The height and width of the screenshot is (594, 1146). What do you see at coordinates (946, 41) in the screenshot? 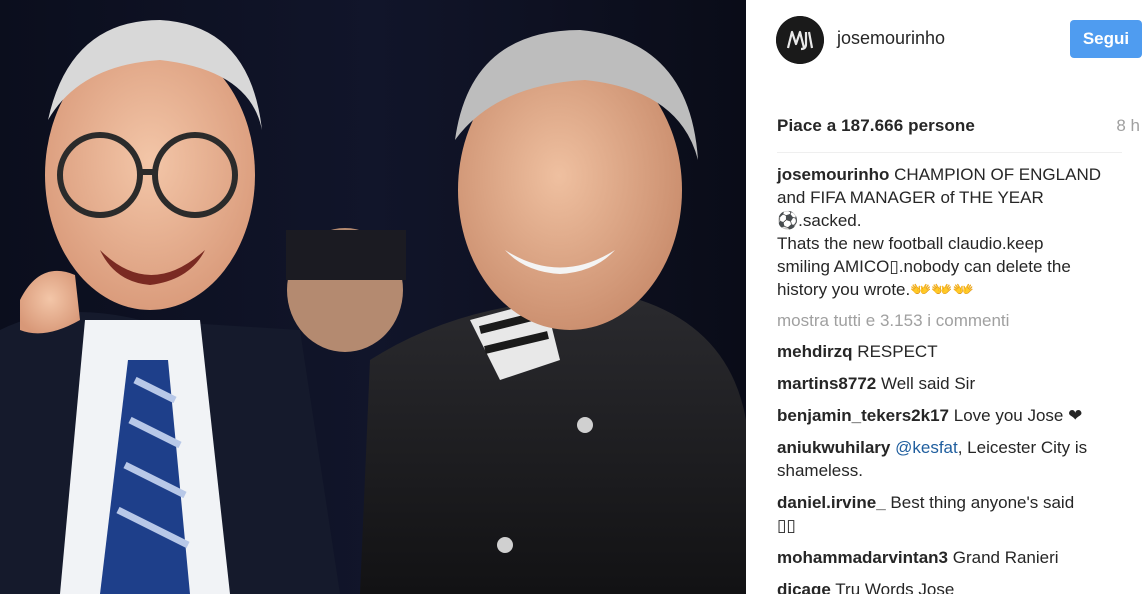
I see `post-header: josemourinho Segui` at bounding box center [946, 41].